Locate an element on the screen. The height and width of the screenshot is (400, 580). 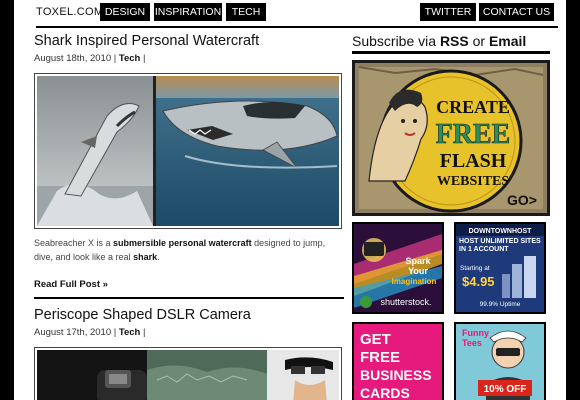
post-title: Shark Inspired Personal Watercraft is located at coordinates (146, 41).